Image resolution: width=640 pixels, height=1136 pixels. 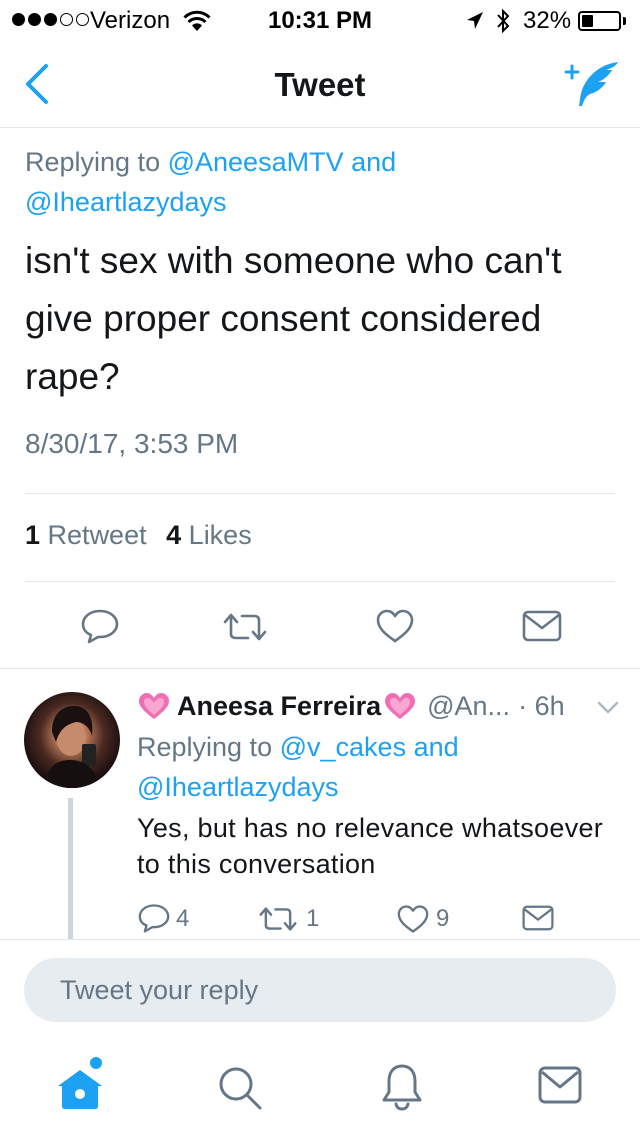 What do you see at coordinates (599, 21) in the screenshot?
I see `battery-icon` at bounding box center [599, 21].